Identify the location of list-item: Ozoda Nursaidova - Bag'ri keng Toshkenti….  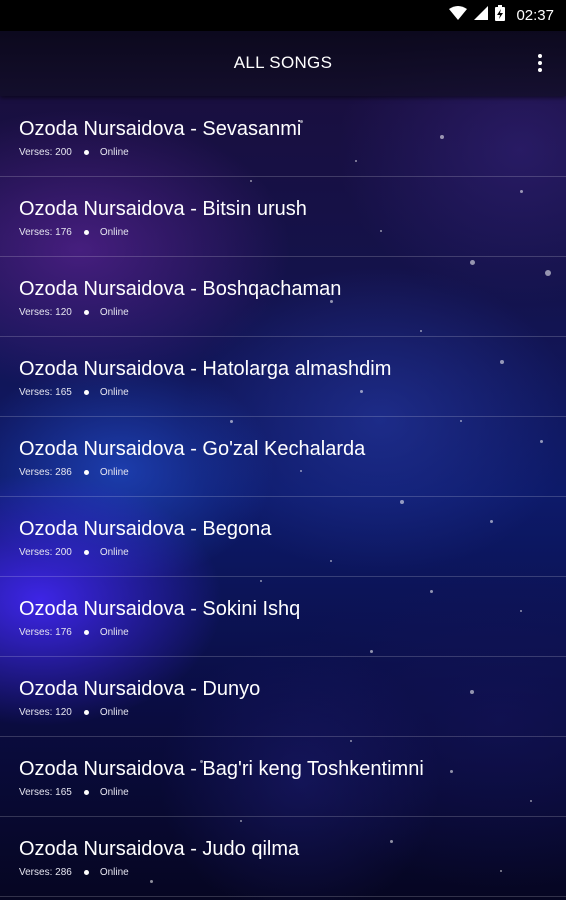
(283, 777).